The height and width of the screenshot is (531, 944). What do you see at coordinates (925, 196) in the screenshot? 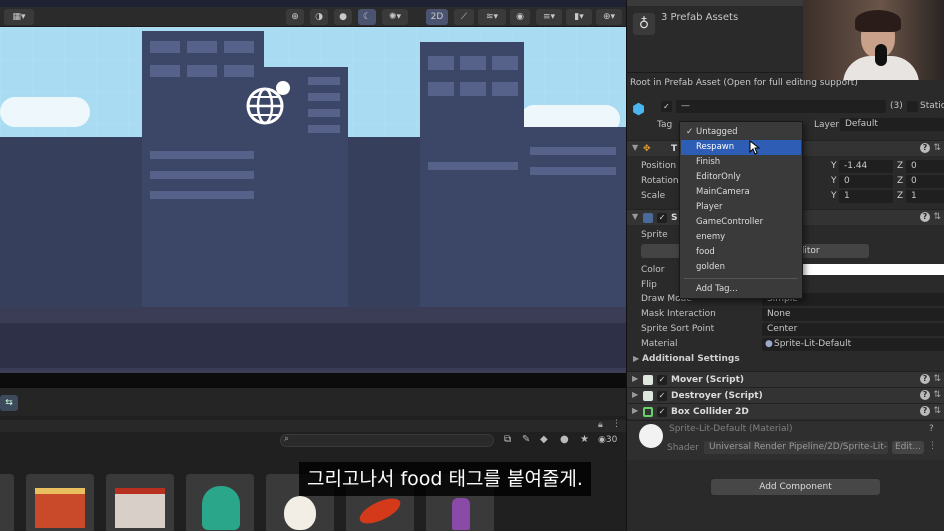
I see `scale-z-field: 1` at bounding box center [925, 196].